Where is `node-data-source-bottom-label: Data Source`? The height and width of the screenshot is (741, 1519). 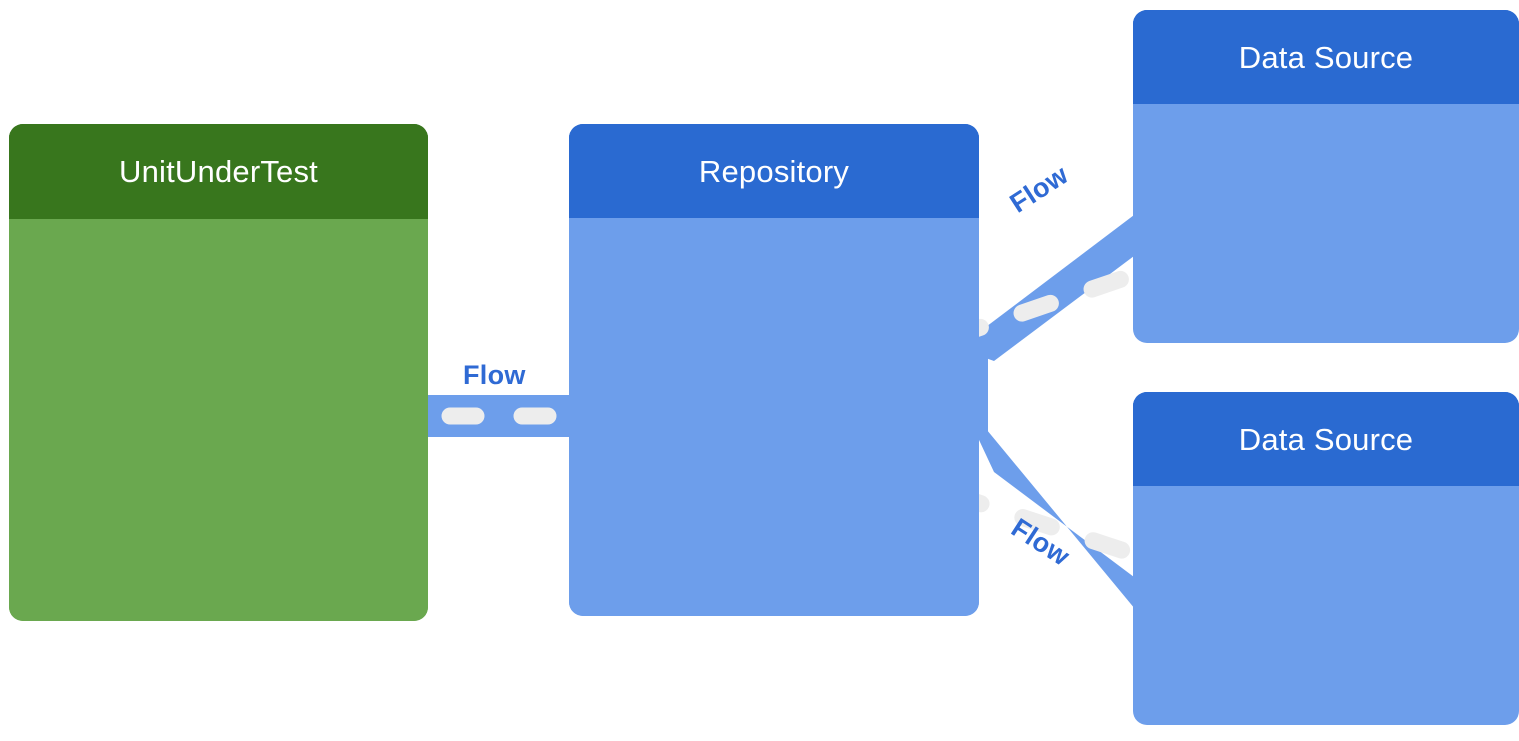 node-data-source-bottom-label: Data Source is located at coordinates (1326, 439).